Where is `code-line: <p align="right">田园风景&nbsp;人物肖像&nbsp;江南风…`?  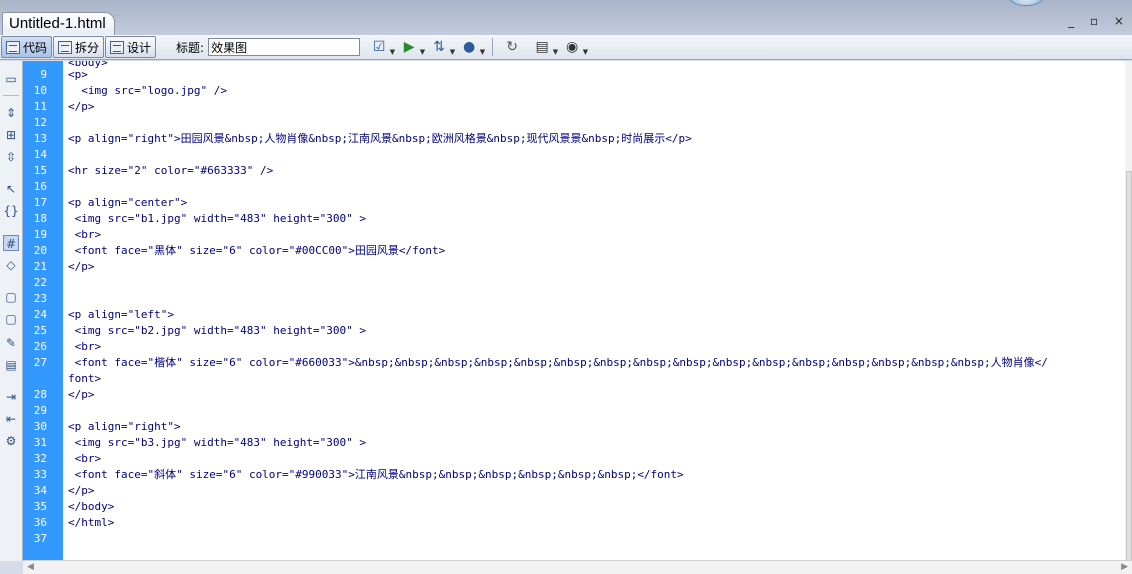 code-line: <p align="right">田园风景&nbsp;人物肖像&nbsp;江南风… is located at coordinates (380, 138).